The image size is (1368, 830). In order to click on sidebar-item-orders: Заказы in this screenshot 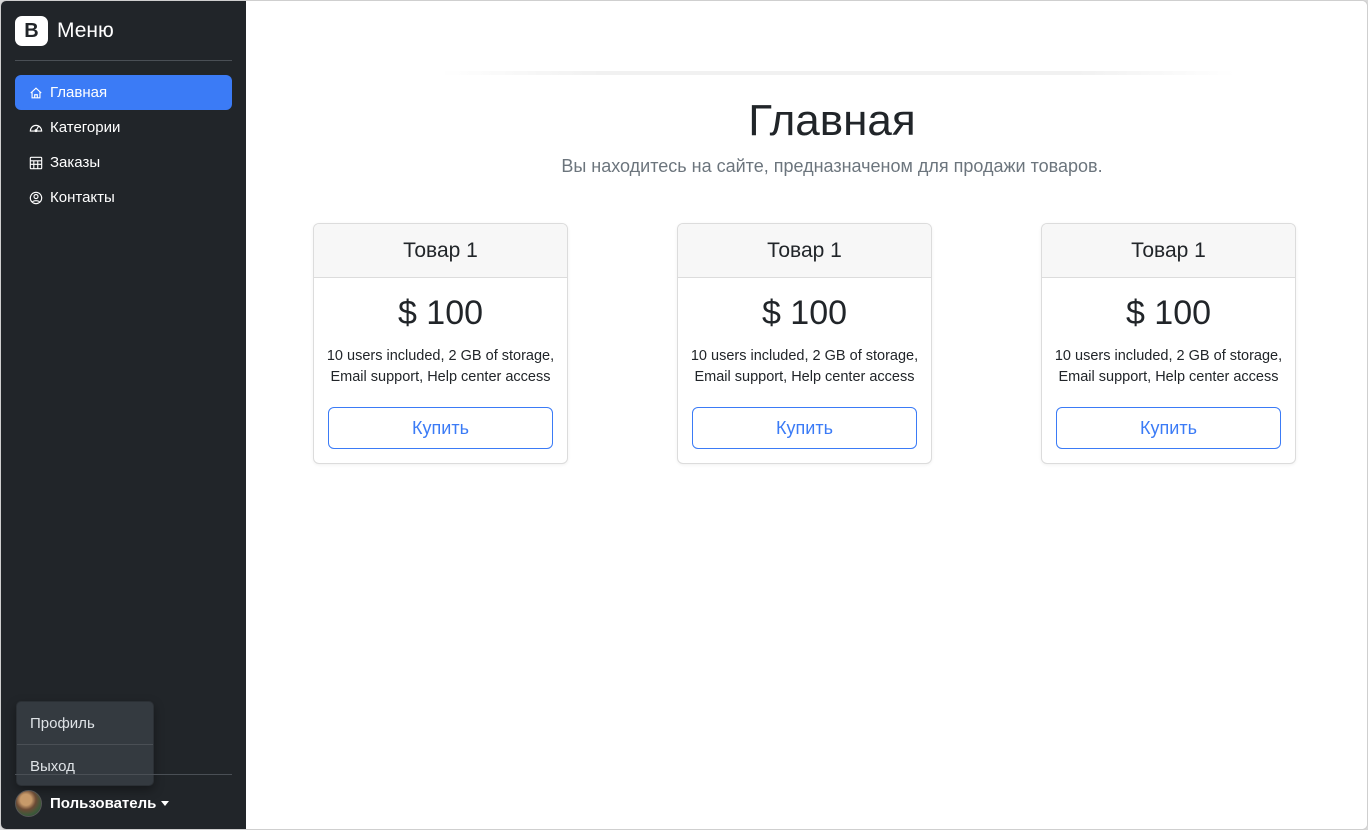, I will do `click(123, 162)`.